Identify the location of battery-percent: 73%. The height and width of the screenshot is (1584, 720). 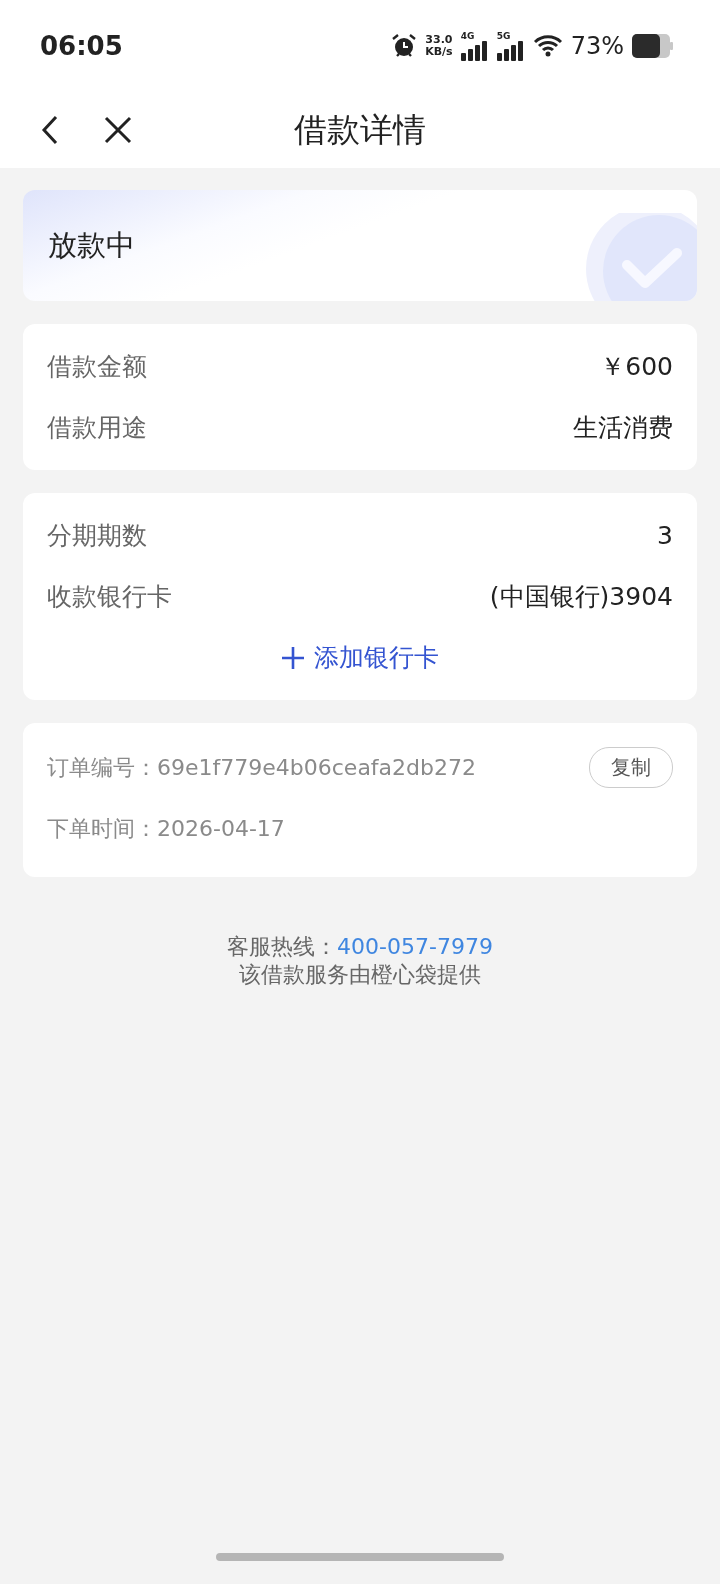
(597, 46).